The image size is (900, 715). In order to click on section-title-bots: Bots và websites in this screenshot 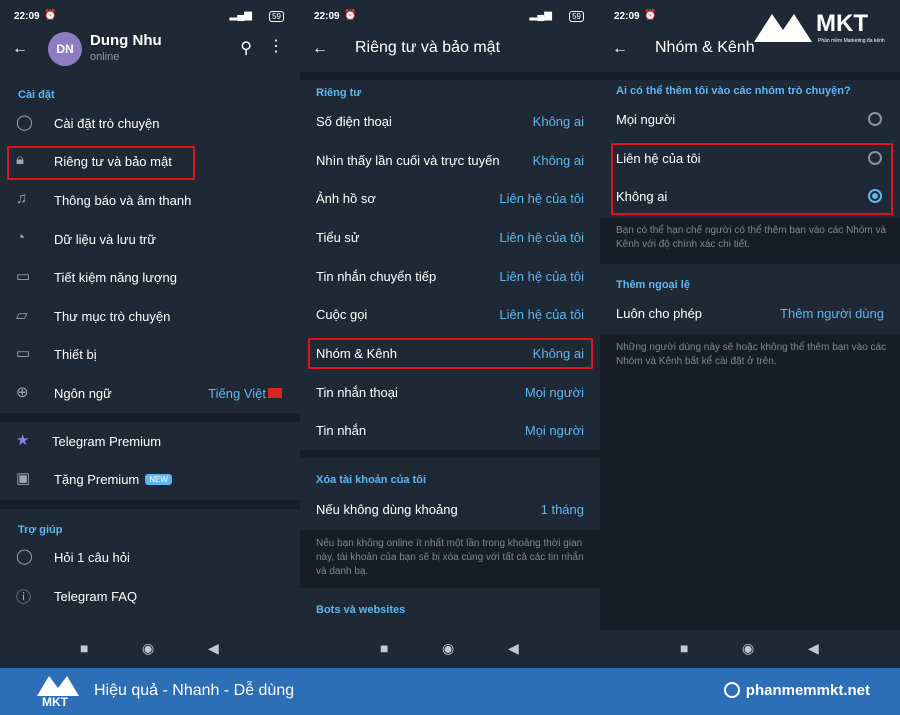, I will do `click(361, 610)`.